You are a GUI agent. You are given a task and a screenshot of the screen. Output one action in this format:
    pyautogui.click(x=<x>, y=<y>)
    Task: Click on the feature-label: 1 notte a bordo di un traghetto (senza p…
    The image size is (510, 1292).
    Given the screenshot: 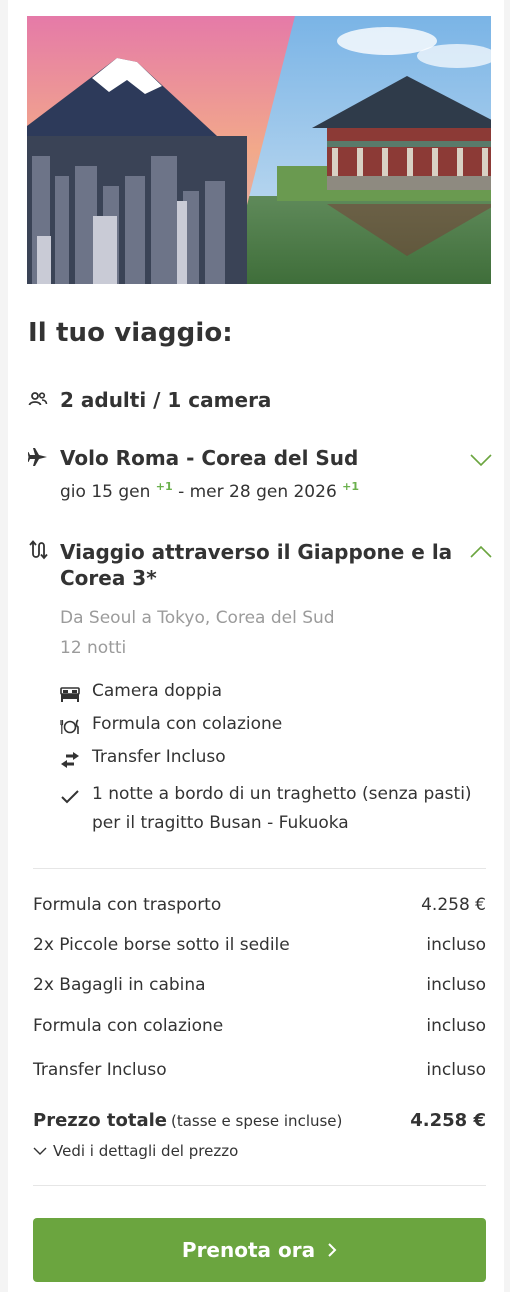 What is the action you would take?
    pyautogui.click(x=282, y=809)
    